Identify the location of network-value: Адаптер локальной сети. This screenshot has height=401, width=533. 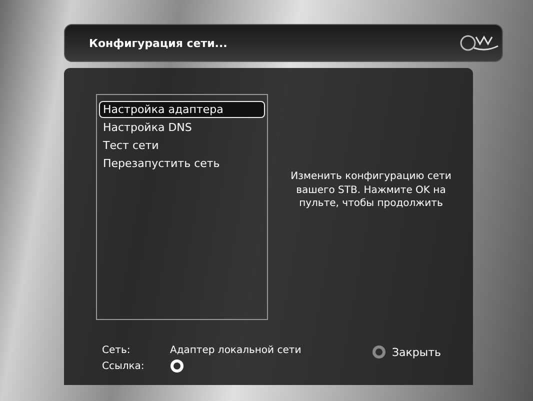
(236, 350).